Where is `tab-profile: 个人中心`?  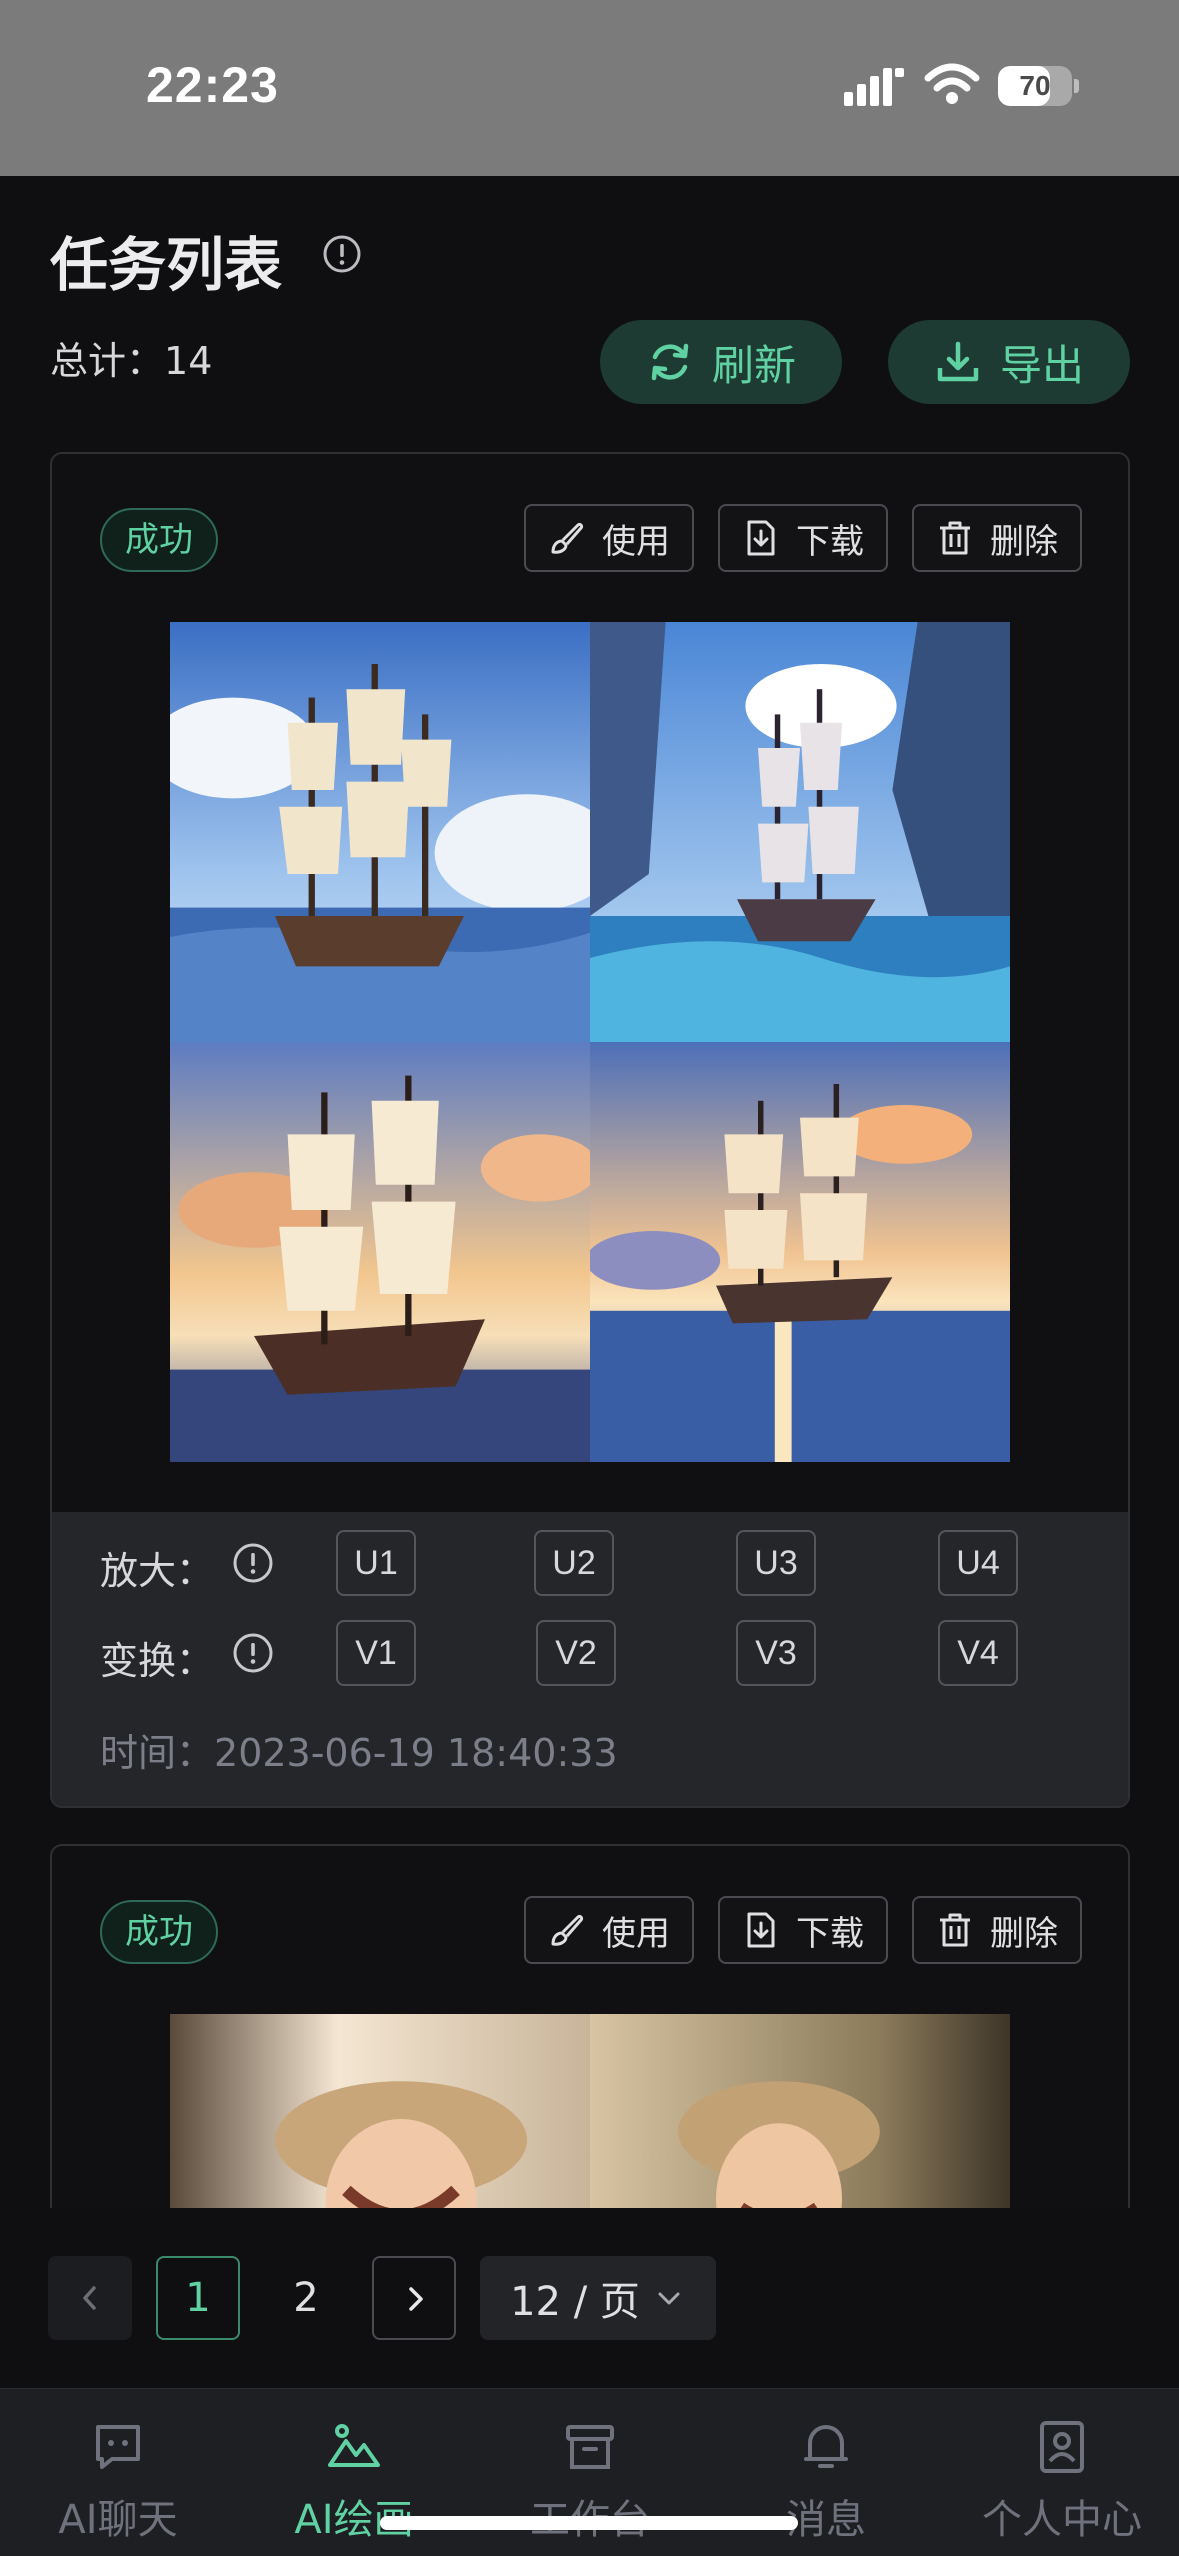
tab-profile: 个人中心 is located at coordinates (1061, 2472).